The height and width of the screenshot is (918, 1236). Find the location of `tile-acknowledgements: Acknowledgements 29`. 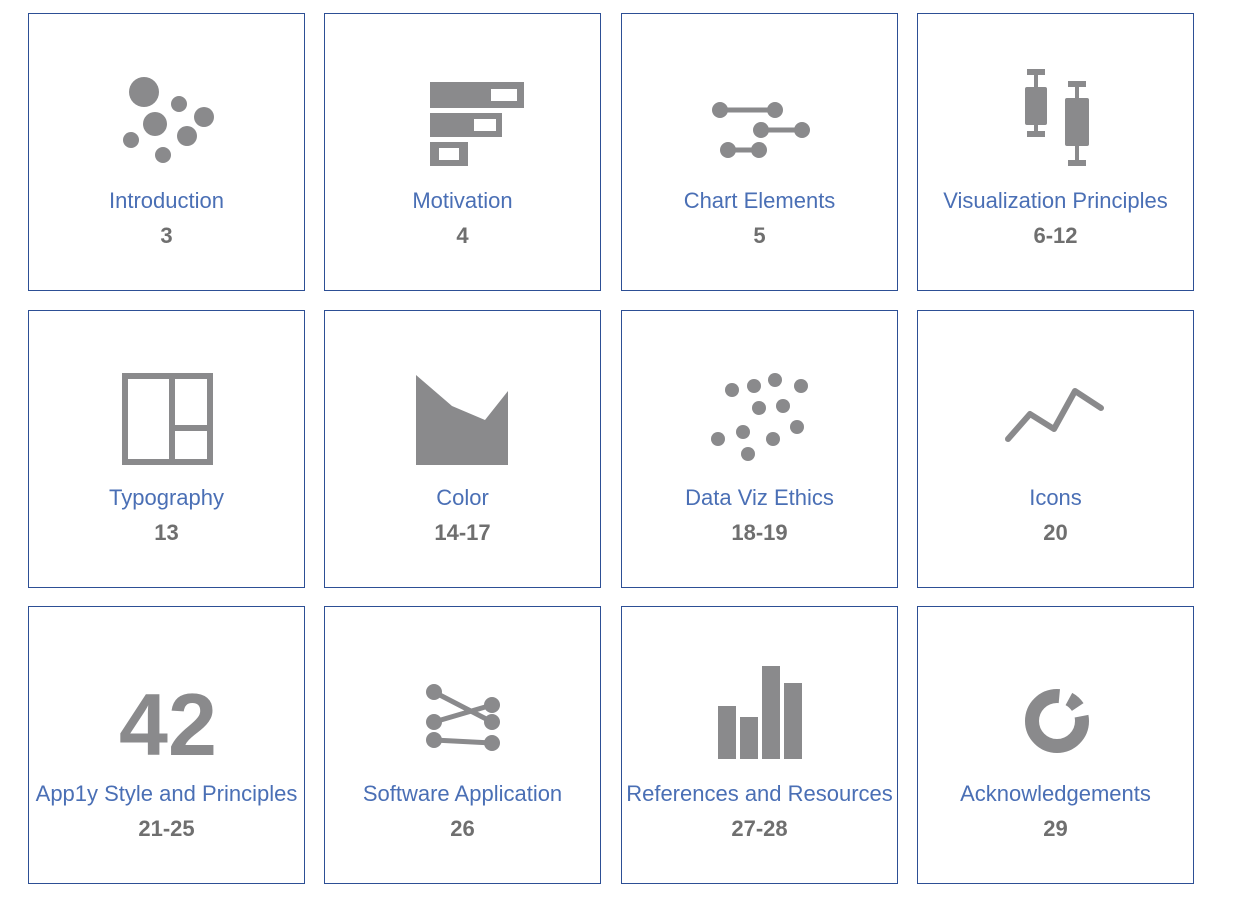

tile-acknowledgements: Acknowledgements 29 is located at coordinates (1055, 745).